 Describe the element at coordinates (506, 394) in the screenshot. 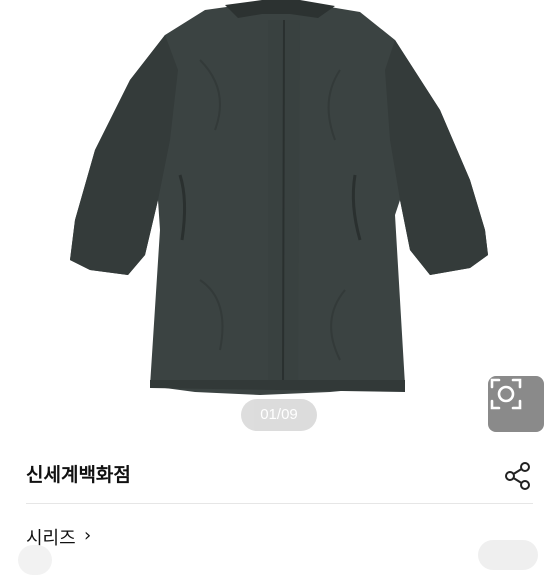

I see `camera-lens-icon` at that location.